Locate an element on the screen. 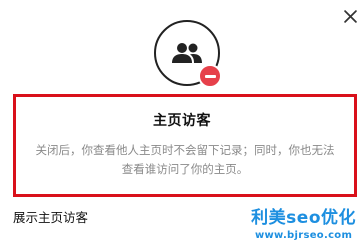 This screenshot has height=251, width=364. watermark-main-text: 利美seo优化 is located at coordinates (303, 218).